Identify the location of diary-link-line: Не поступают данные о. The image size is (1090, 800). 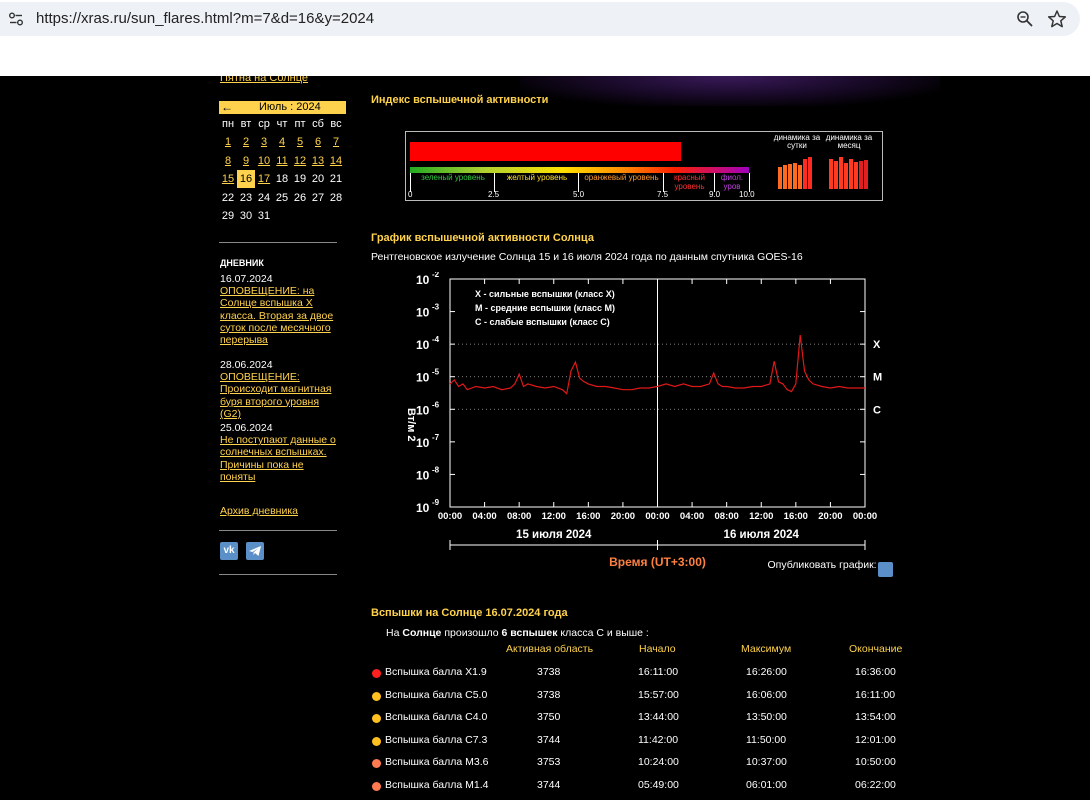
(279, 440).